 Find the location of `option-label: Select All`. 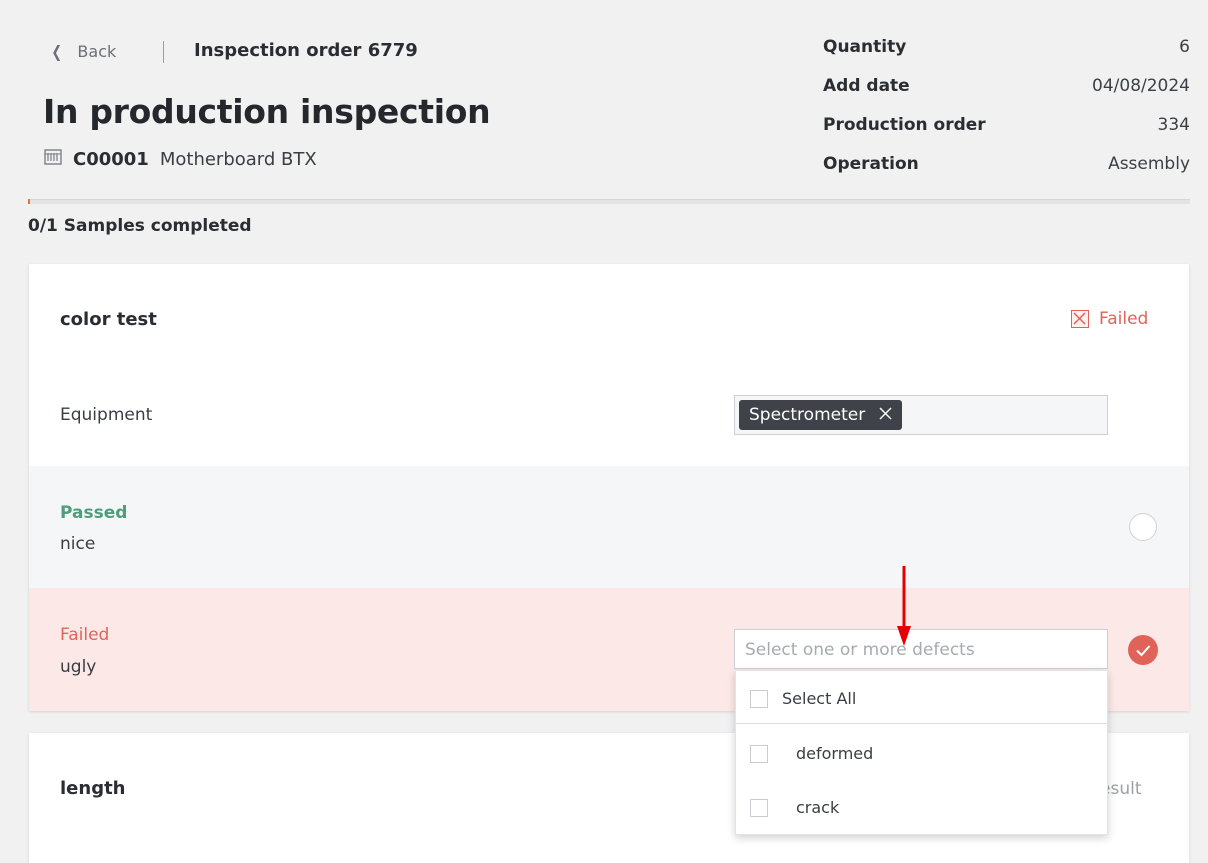

option-label: Select All is located at coordinates (819, 698).